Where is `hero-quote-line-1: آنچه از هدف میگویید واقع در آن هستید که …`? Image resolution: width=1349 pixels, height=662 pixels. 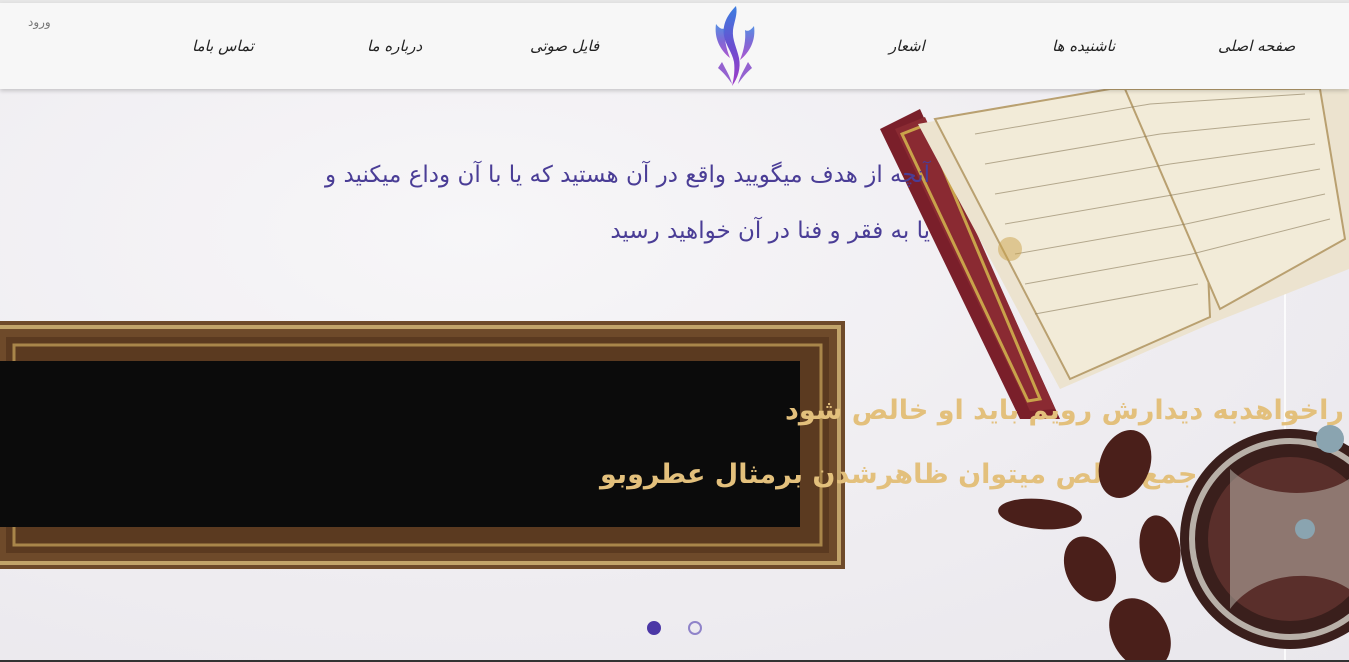 hero-quote-line-1: آنچه از هدف میگویید واقع در آن هستید که … is located at coordinates (627, 175).